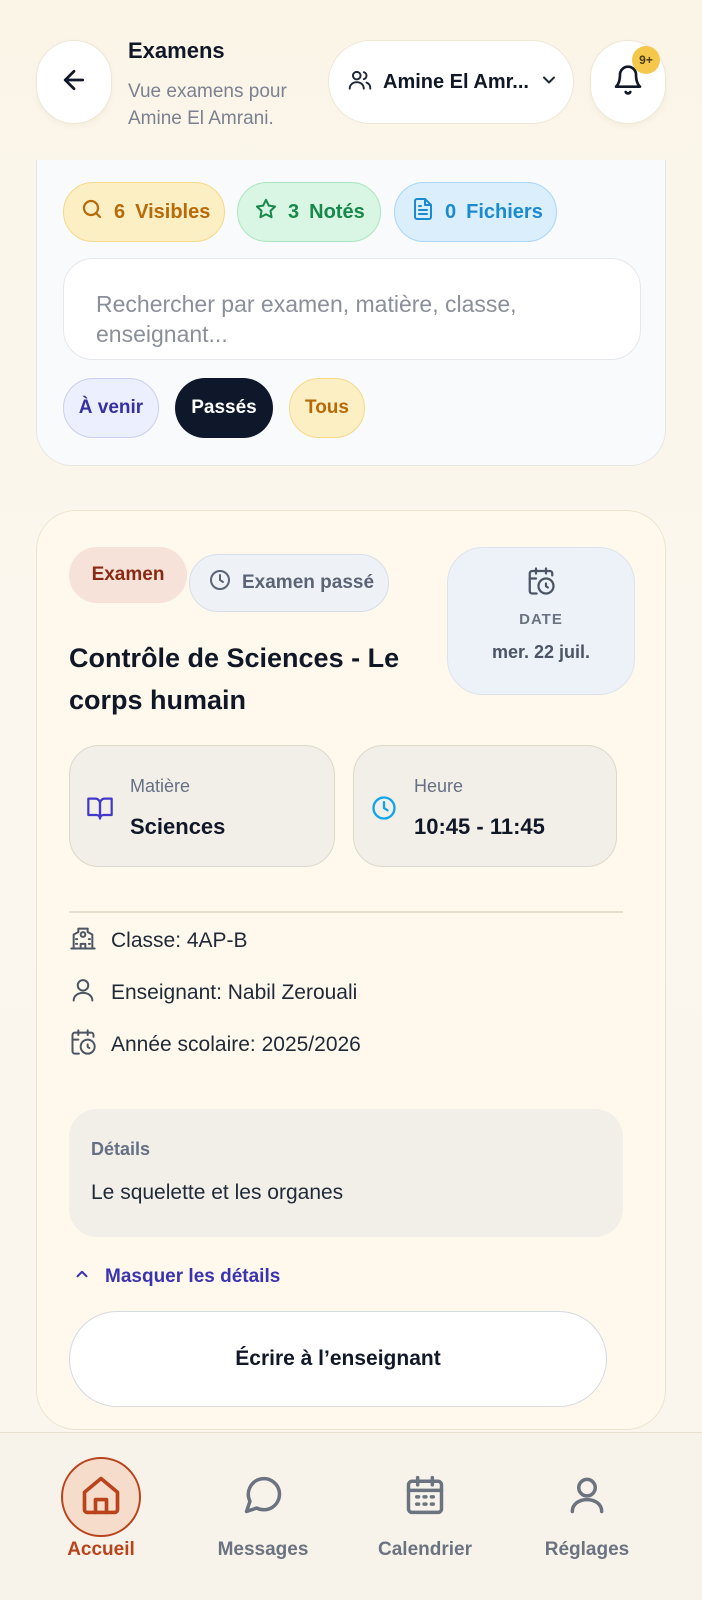  Describe the element at coordinates (173, 211) in the screenshot. I see `visible-label: Visibles` at that location.